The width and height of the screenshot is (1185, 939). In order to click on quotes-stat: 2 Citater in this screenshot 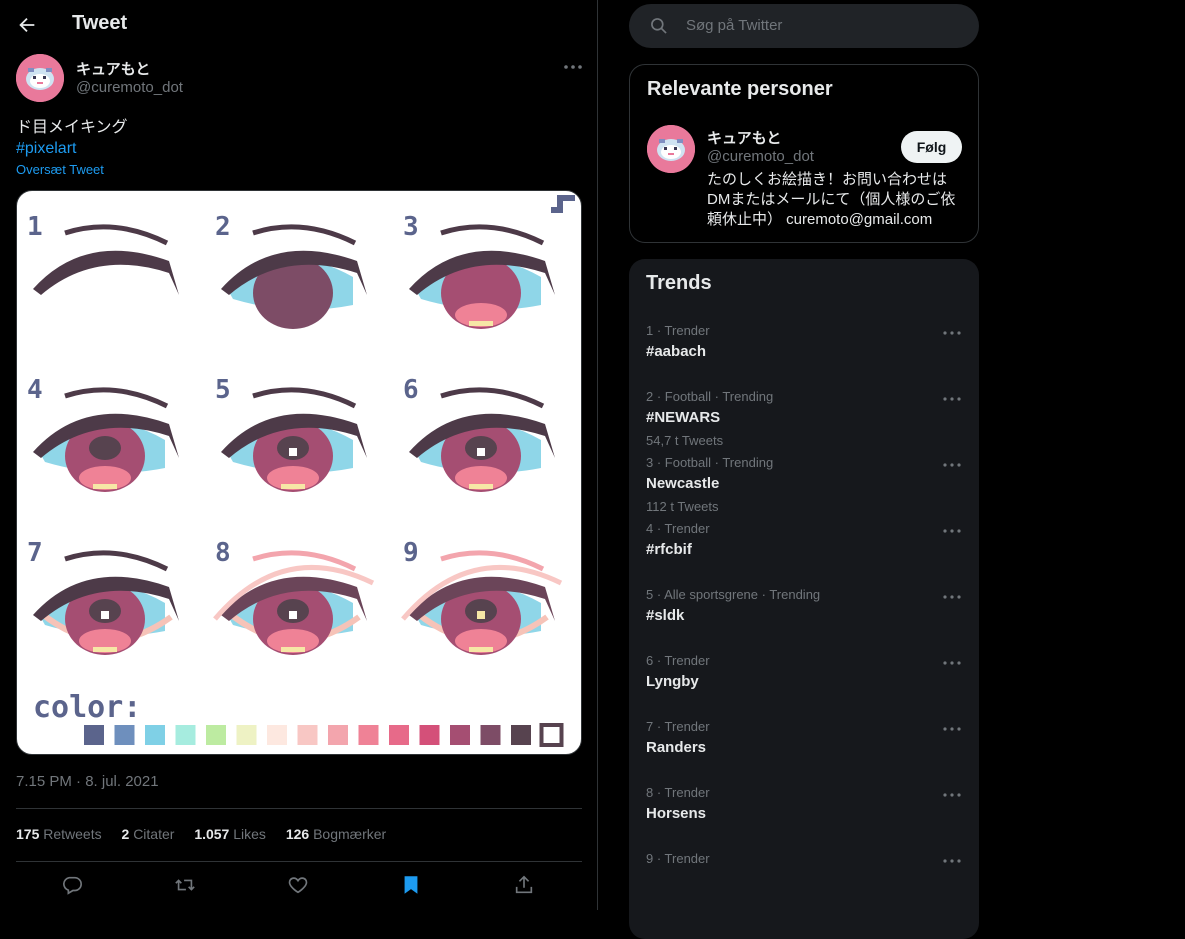, I will do `click(148, 834)`.